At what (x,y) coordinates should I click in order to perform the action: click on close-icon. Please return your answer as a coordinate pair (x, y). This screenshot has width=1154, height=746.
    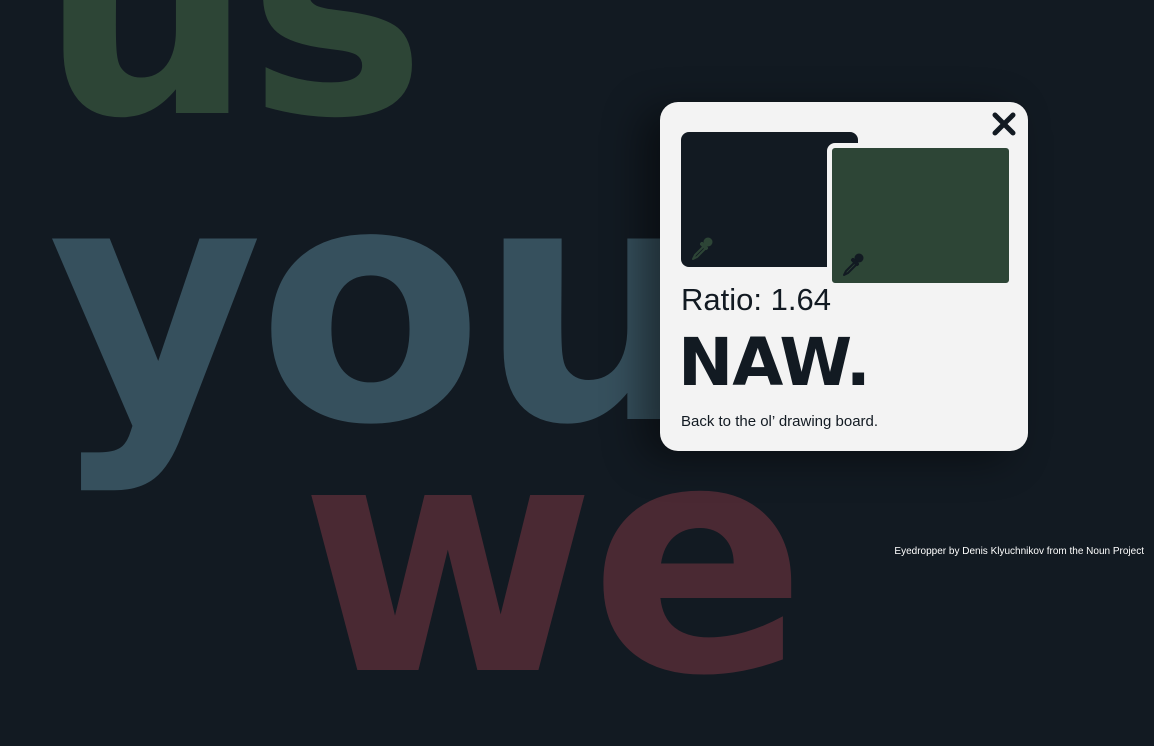
    Looking at the image, I should click on (1004, 124).